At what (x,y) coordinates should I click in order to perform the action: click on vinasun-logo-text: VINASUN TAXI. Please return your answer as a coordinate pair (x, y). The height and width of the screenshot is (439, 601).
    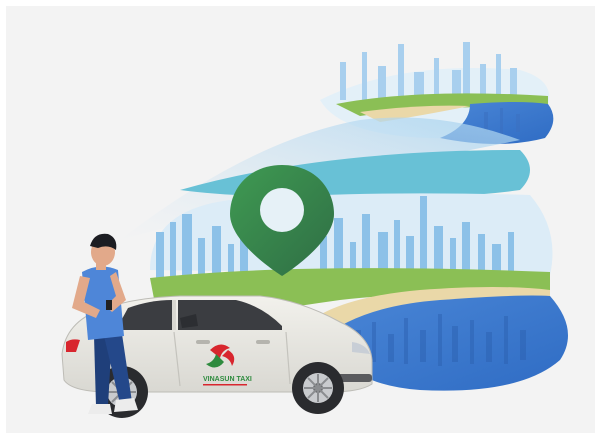
    Looking at the image, I should click on (227, 379).